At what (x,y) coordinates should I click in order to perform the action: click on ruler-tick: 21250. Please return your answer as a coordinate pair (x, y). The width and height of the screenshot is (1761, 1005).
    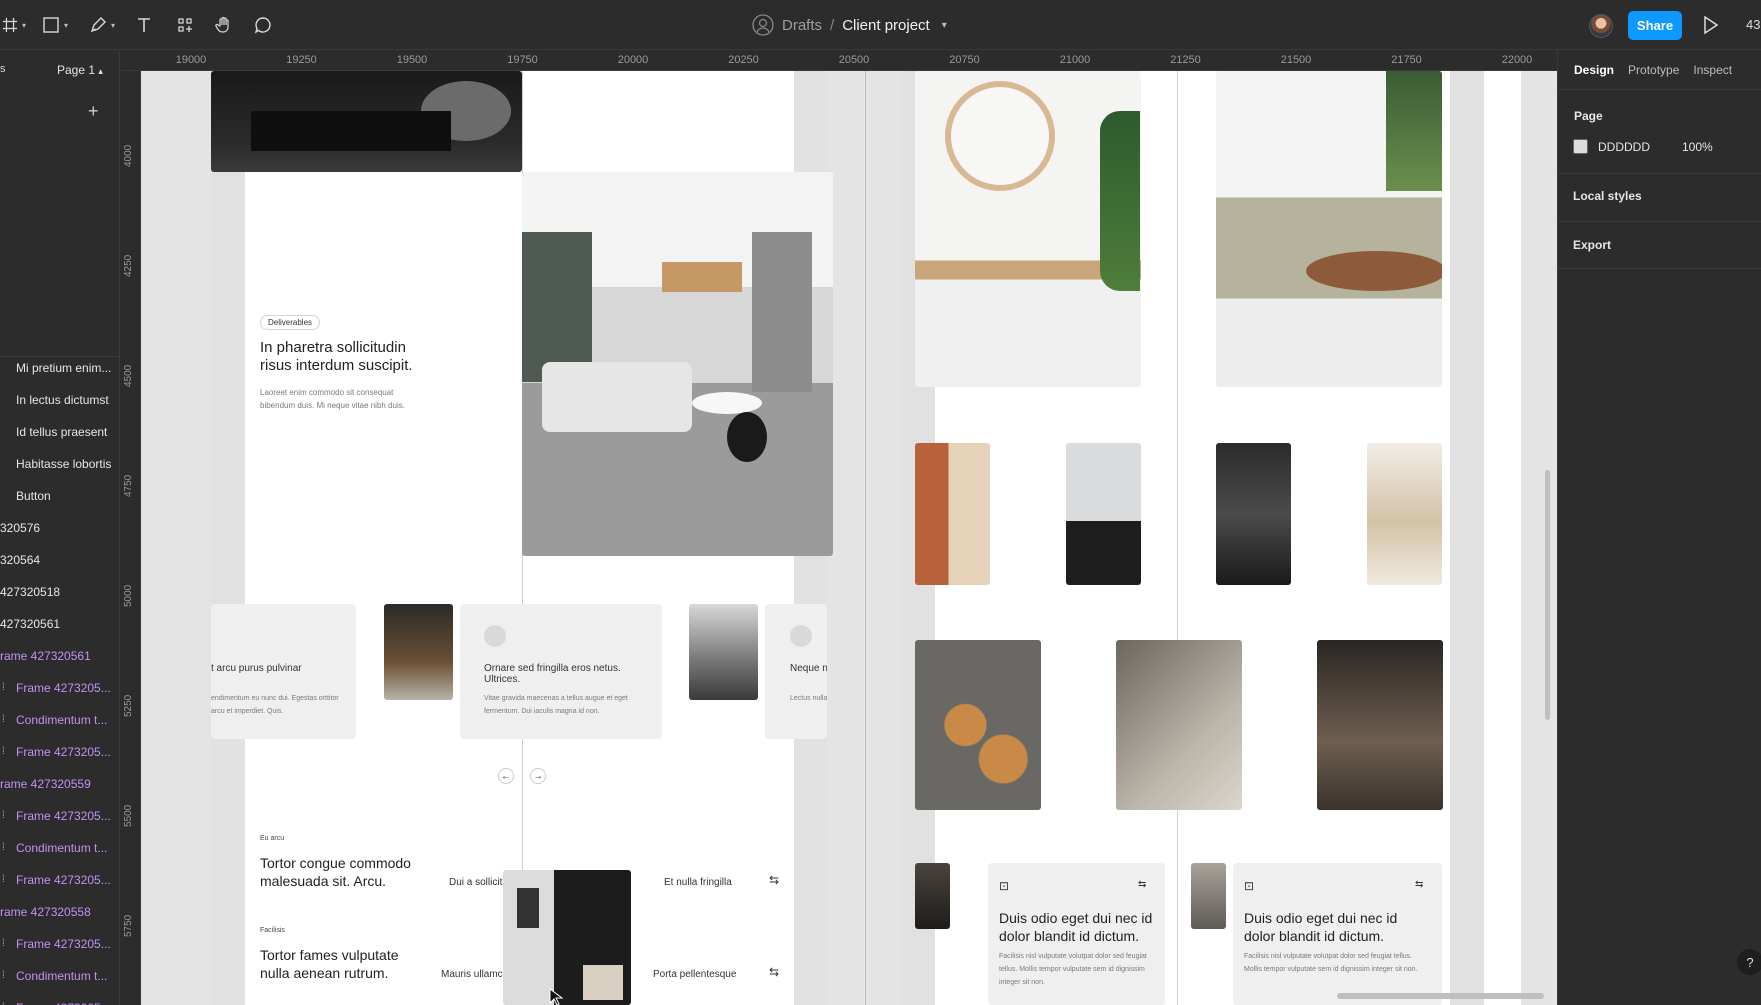
    Looking at the image, I should click on (1185, 60).